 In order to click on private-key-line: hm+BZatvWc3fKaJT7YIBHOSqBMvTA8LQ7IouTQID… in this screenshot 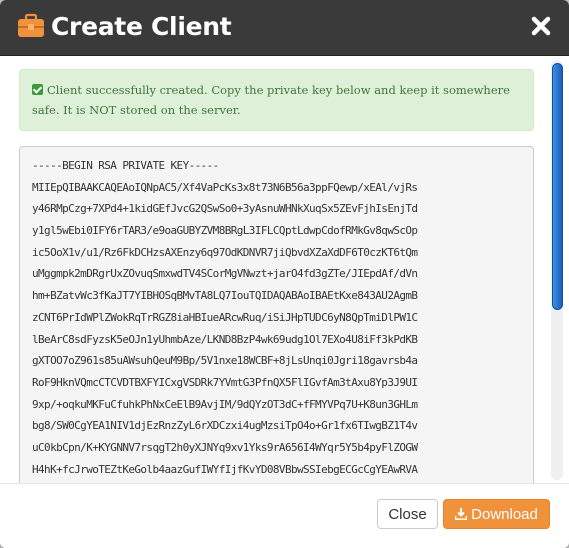, I will do `click(225, 296)`.